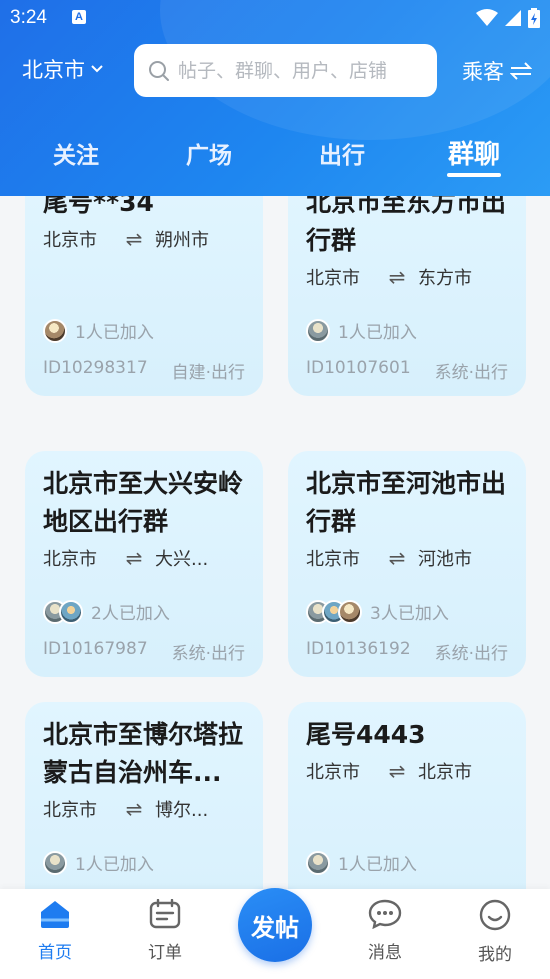 This screenshot has width=550, height=979. I want to click on role-switch: 乘客, so click(497, 71).